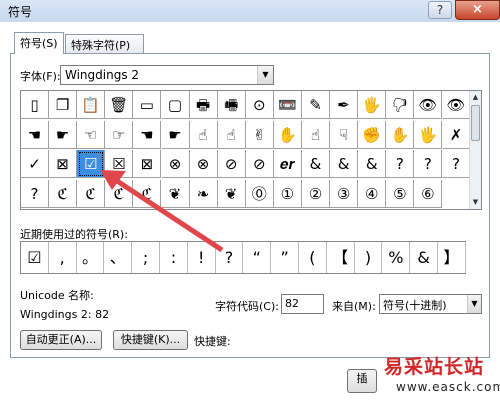  What do you see at coordinates (119, 105) in the screenshot?
I see `symbol-cell: 🗑` at bounding box center [119, 105].